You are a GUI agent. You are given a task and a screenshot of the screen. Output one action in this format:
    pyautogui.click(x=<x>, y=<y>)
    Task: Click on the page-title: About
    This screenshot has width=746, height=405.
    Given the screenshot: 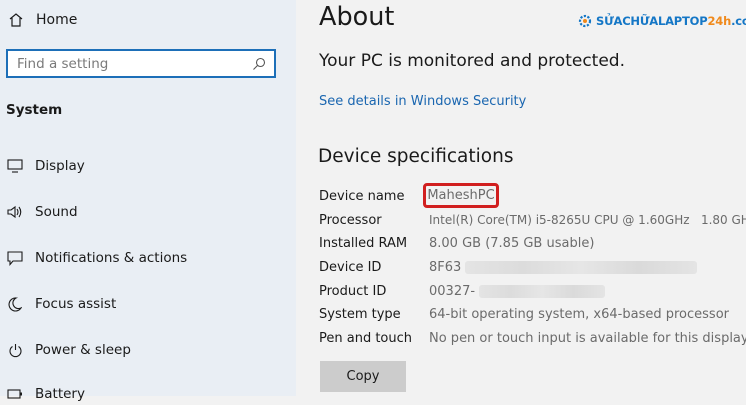 What is the action you would take?
    pyautogui.click(x=357, y=17)
    